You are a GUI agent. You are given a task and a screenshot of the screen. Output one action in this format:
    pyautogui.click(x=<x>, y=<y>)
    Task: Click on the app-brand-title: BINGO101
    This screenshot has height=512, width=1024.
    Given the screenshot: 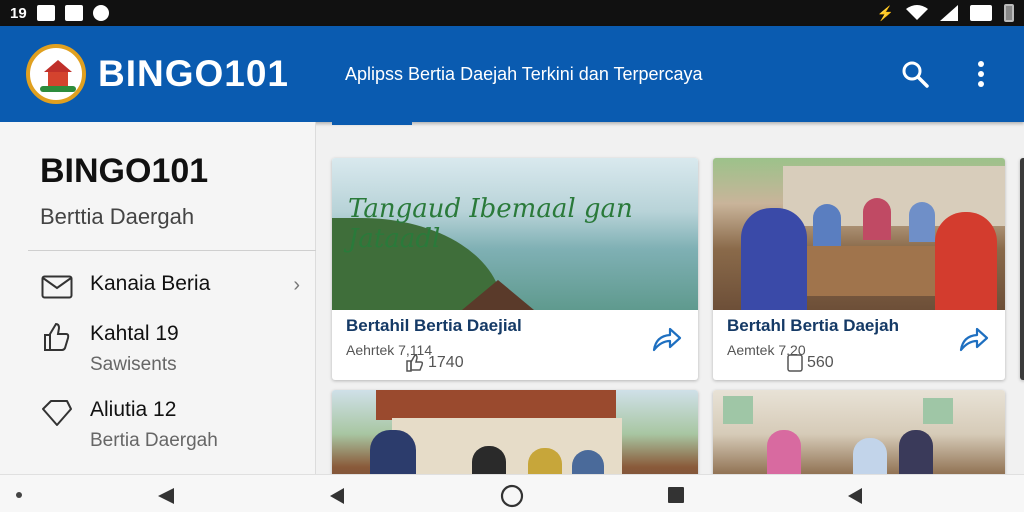 What is the action you would take?
    pyautogui.click(x=194, y=73)
    